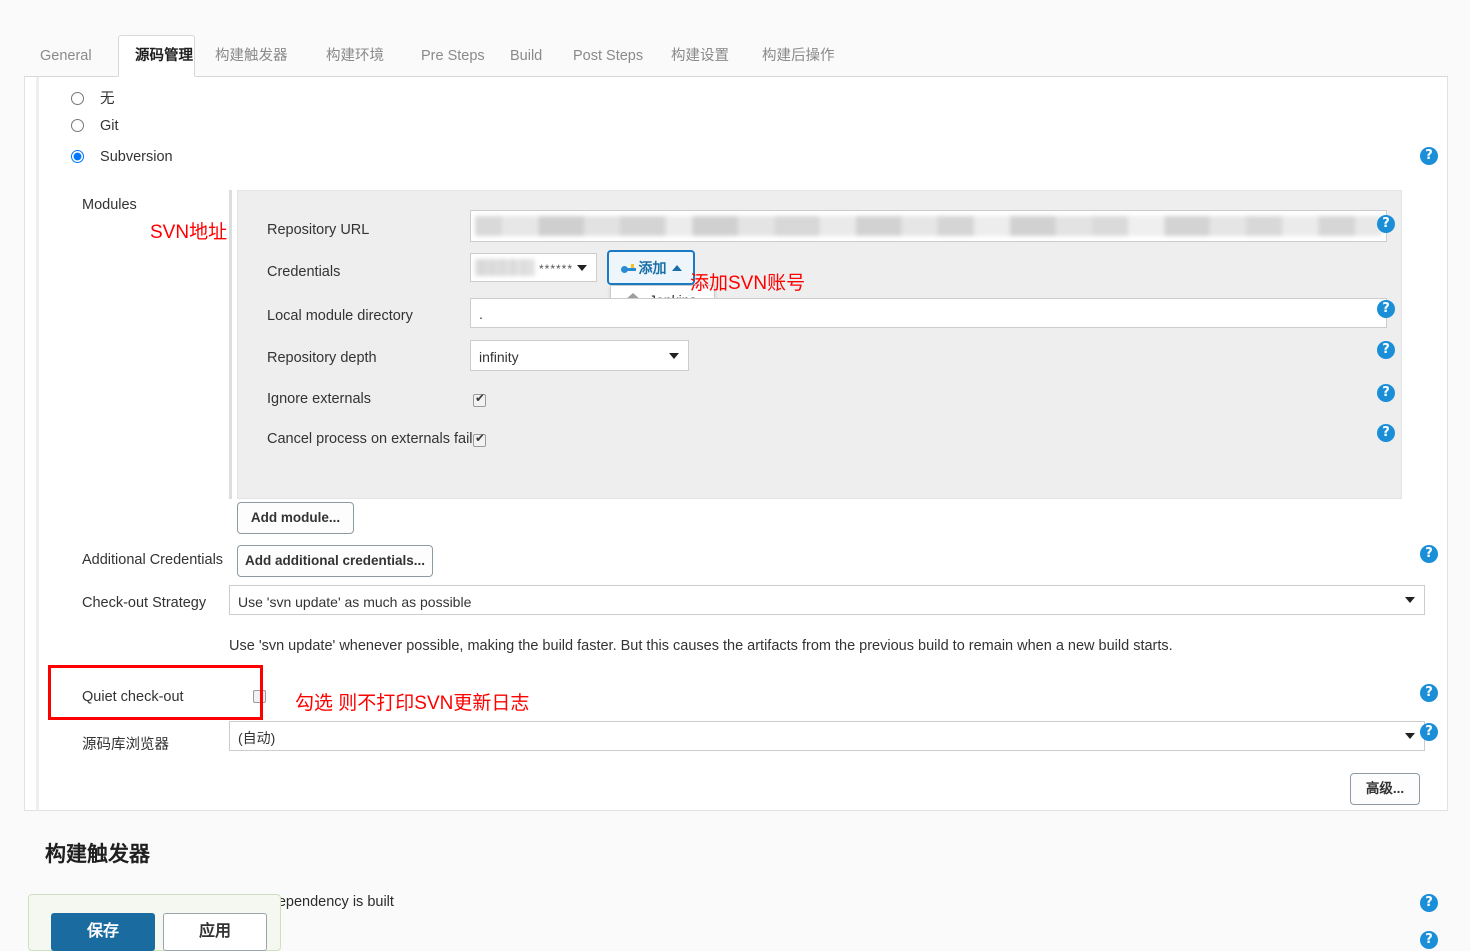 Image resolution: width=1470 pixels, height=951 pixels. Describe the element at coordinates (95, 126) in the screenshot. I see `scm-option-git: Git` at that location.